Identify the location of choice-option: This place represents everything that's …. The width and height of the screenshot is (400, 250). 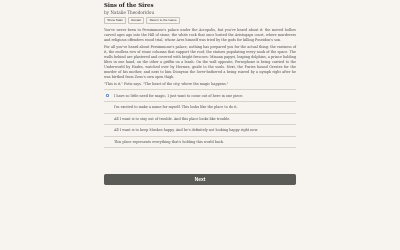
(200, 143).